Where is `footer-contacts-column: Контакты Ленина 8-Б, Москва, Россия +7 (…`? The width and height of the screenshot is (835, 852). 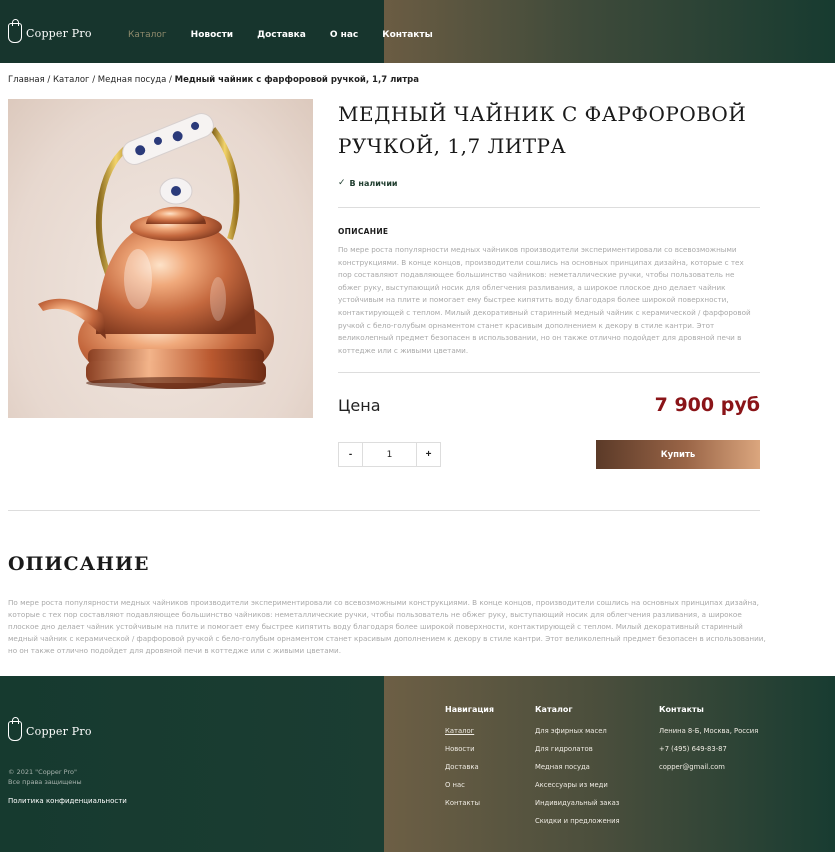
footer-contacts-column: Контакты Ленина 8-Б, Москва, Россия +7 (… is located at coordinates (708, 740).